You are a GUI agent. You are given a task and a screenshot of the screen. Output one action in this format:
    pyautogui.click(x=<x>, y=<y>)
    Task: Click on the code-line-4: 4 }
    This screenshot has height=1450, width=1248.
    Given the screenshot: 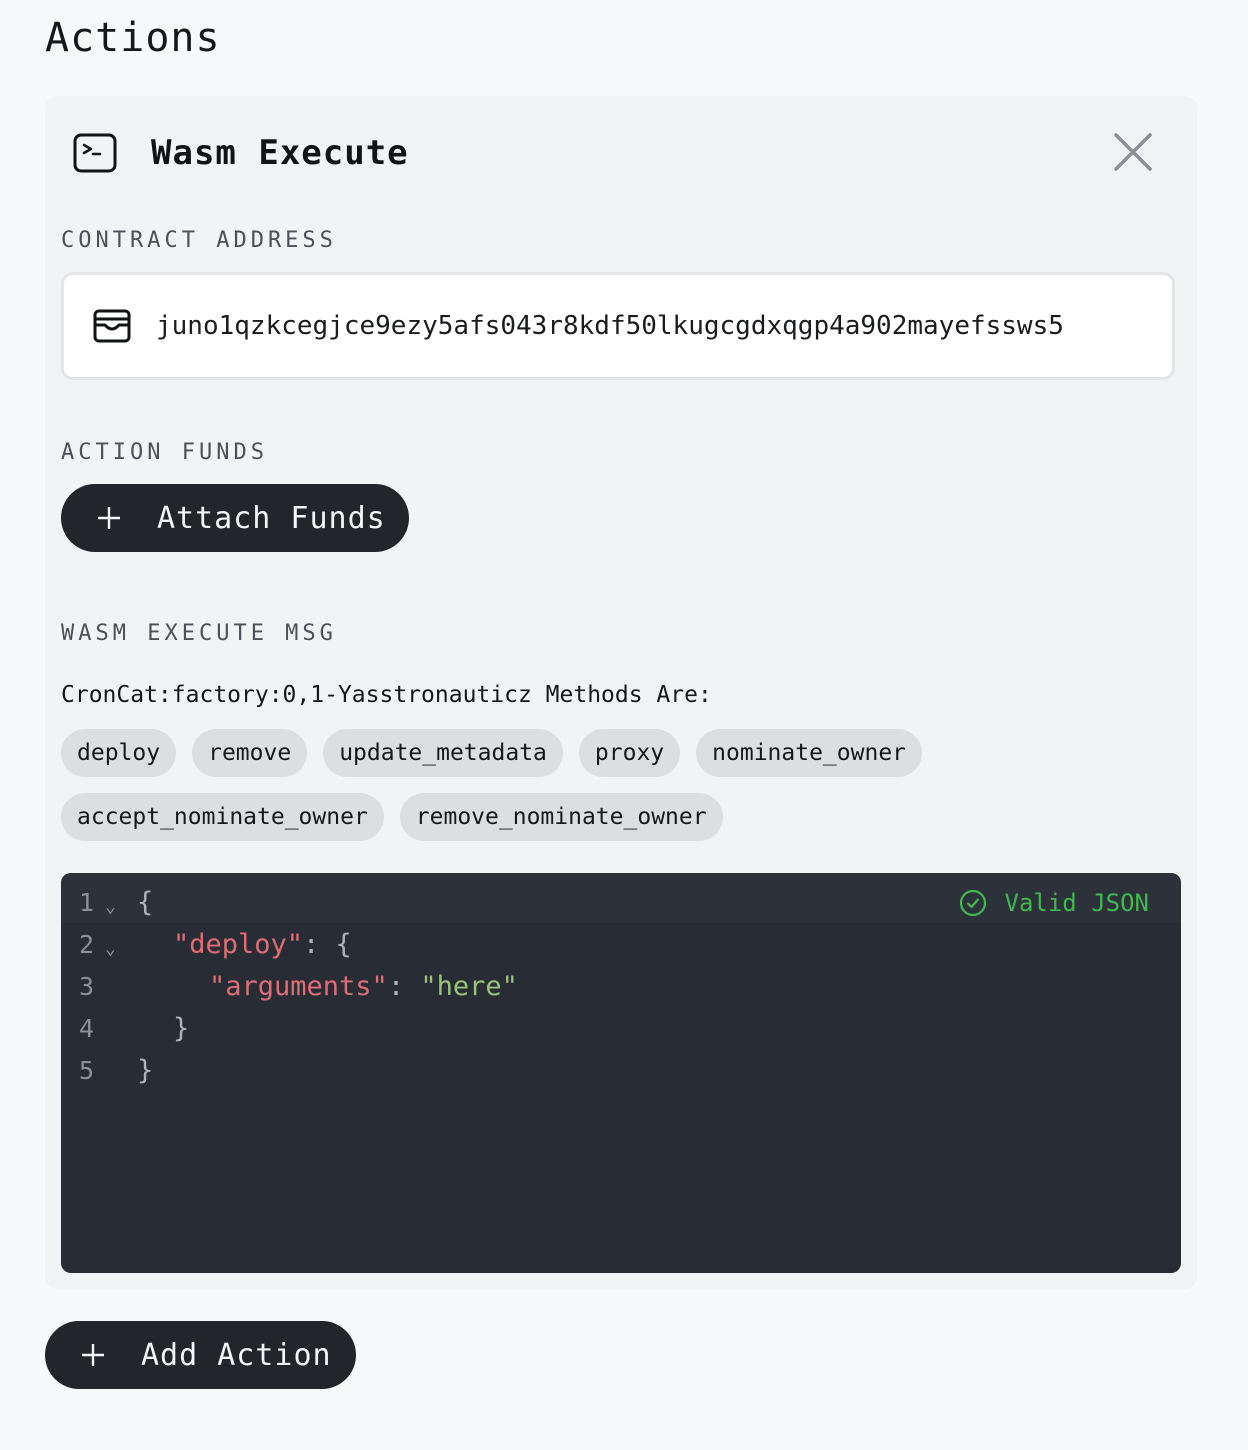 What is the action you would take?
    pyautogui.click(x=621, y=1029)
    